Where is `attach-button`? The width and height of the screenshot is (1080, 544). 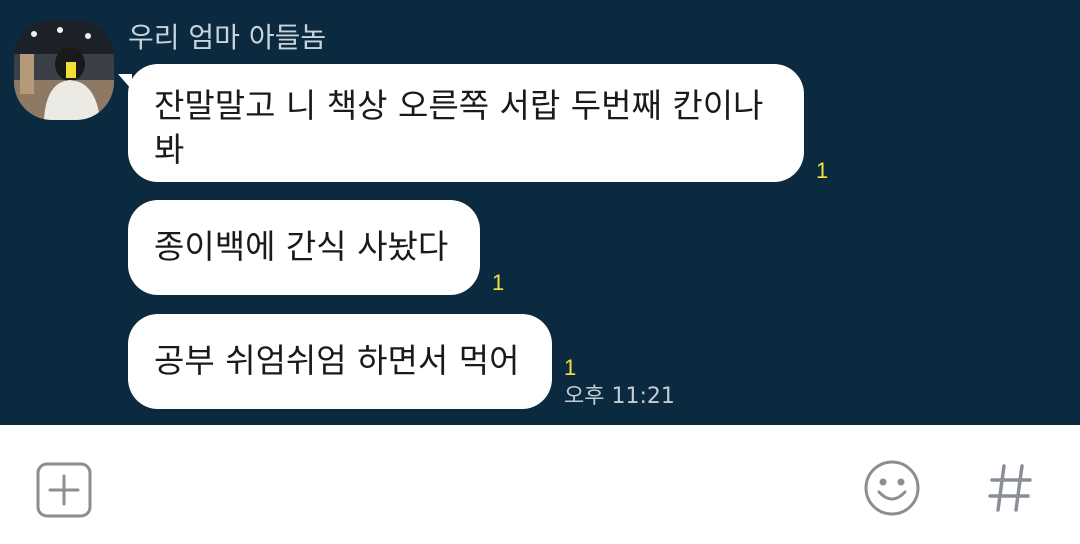 attach-button is located at coordinates (64, 490).